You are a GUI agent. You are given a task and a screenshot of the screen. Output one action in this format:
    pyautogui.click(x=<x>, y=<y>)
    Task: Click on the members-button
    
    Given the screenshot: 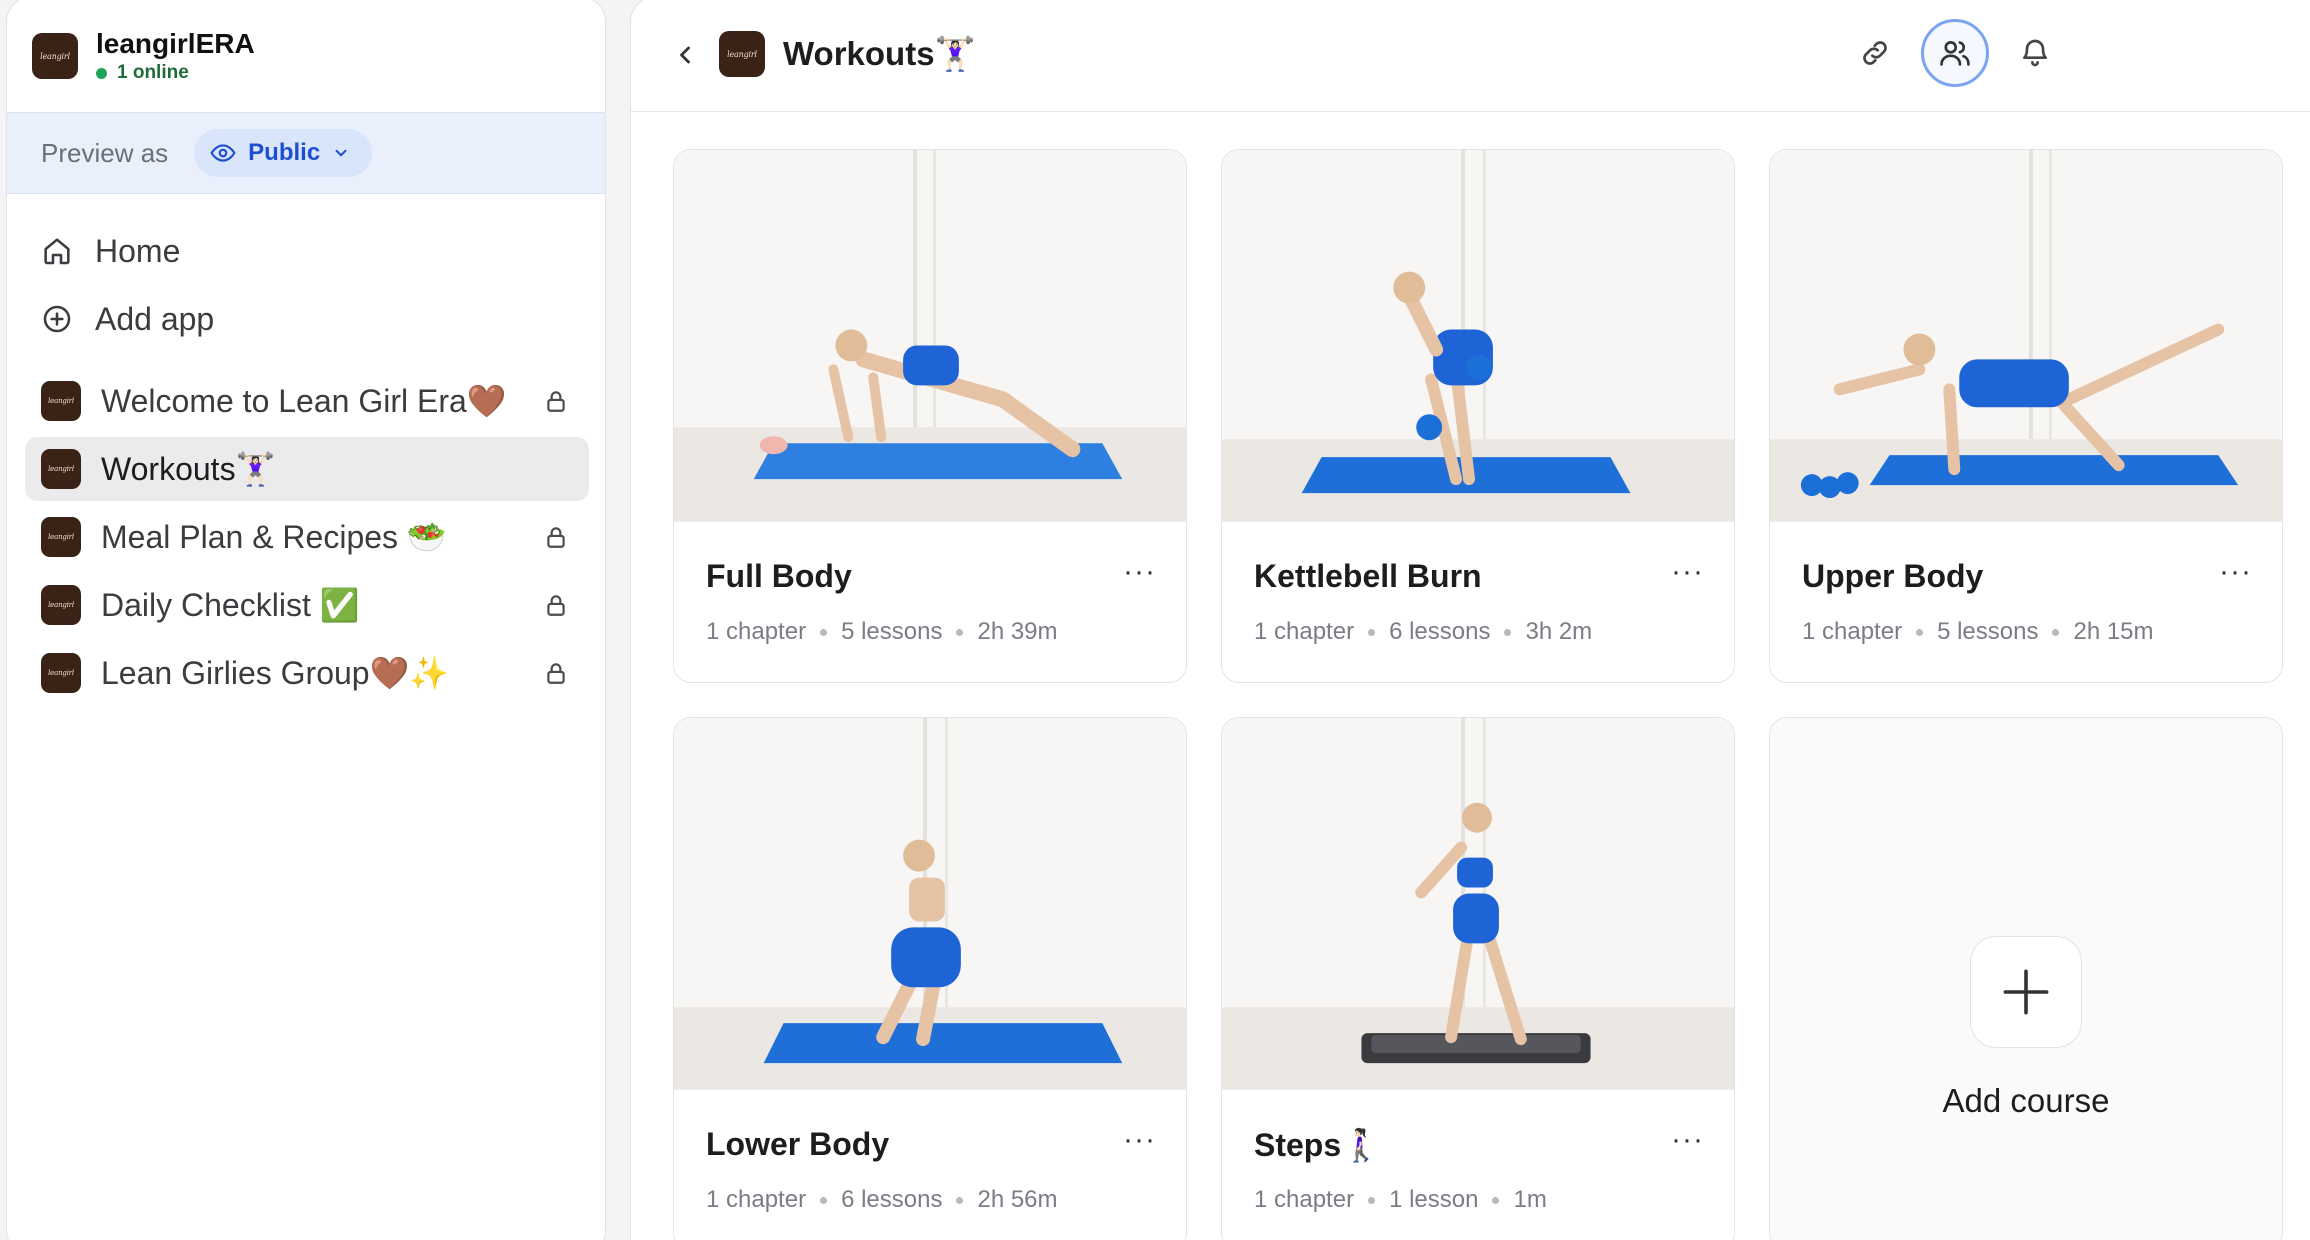 What is the action you would take?
    pyautogui.click(x=1955, y=53)
    